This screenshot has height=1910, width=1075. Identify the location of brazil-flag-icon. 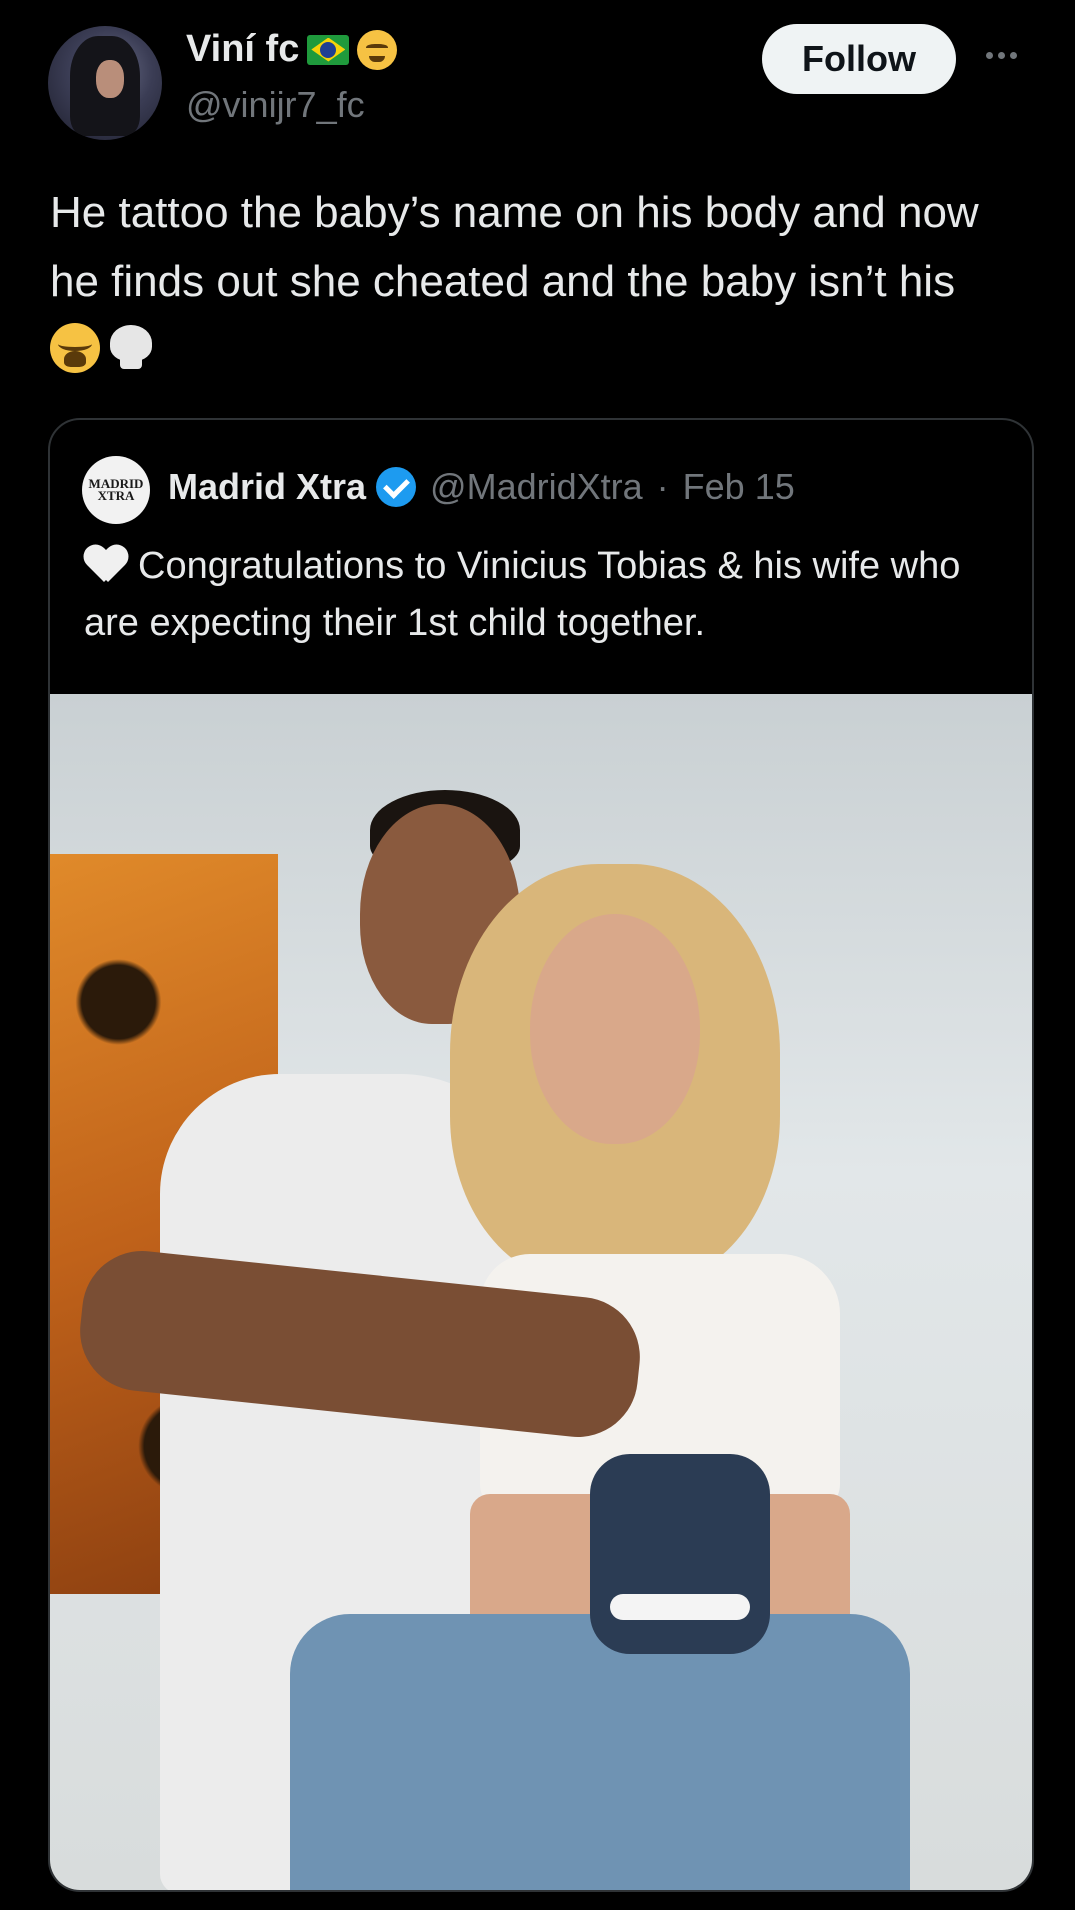
(328, 49).